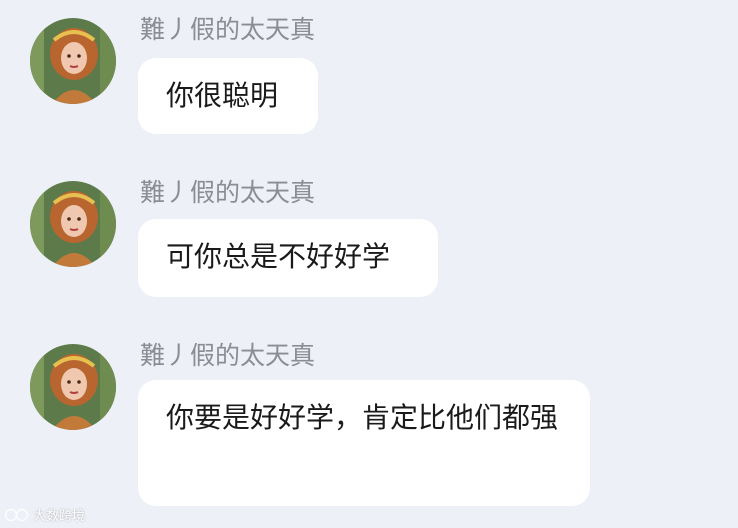  I want to click on message-text: 你很聪明, so click(222, 95).